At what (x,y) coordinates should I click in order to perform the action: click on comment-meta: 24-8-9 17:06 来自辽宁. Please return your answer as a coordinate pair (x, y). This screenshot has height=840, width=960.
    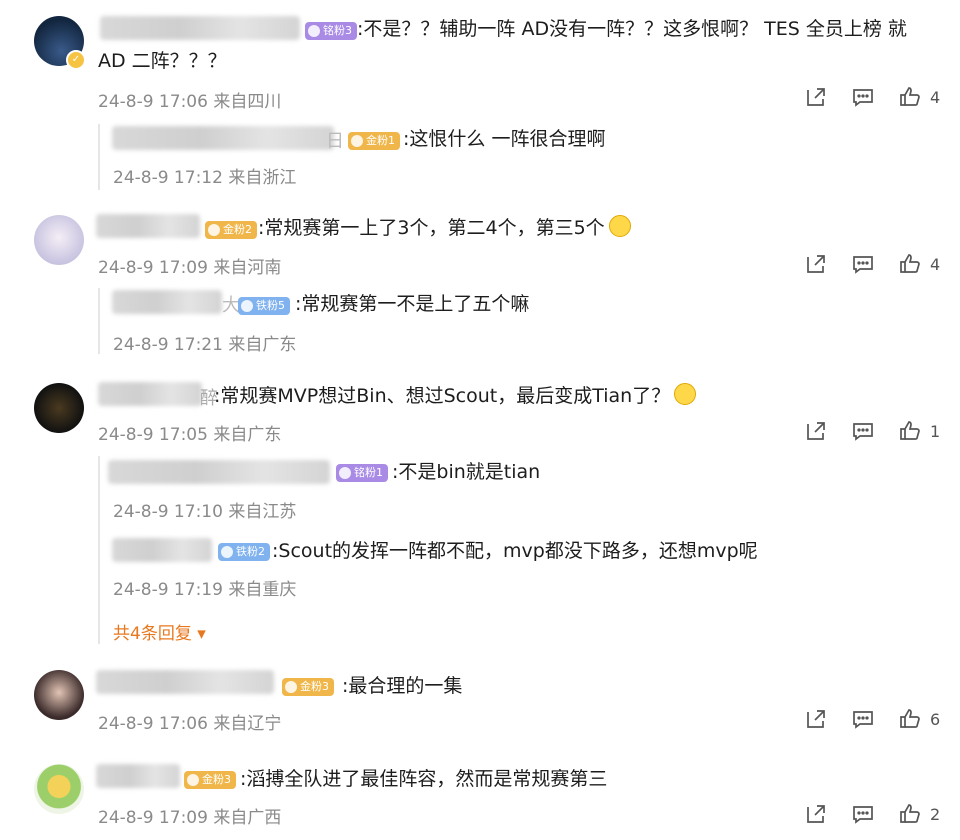
    Looking at the image, I should click on (190, 724).